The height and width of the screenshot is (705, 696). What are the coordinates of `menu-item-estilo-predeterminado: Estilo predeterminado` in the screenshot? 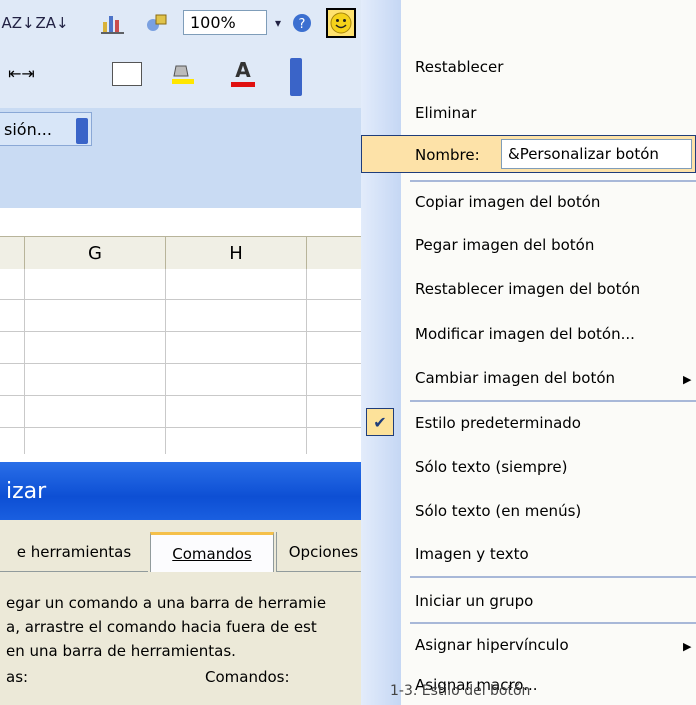 It's located at (498, 423).